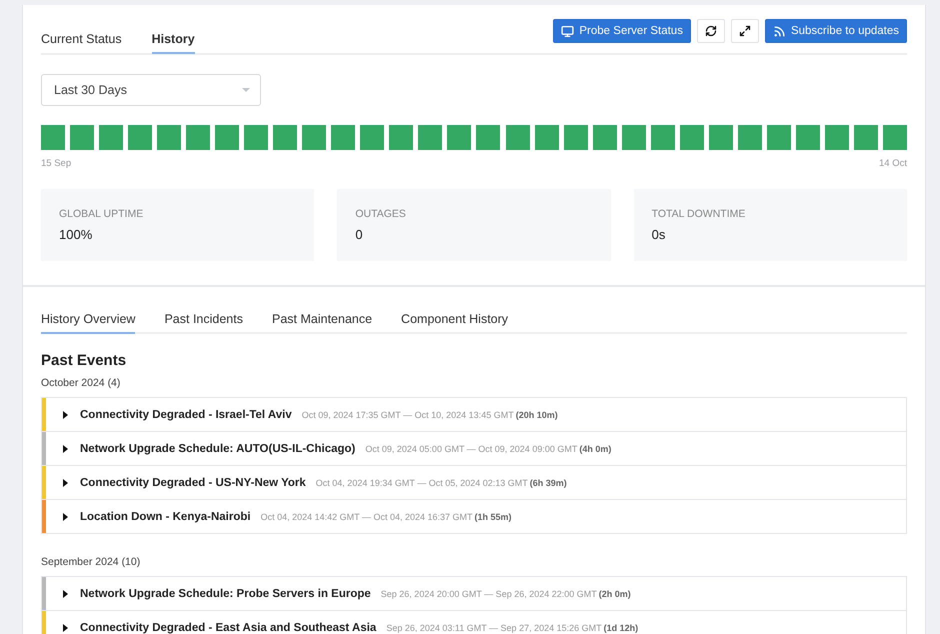  What do you see at coordinates (203, 323) in the screenshot?
I see `tab: Past Incidents` at bounding box center [203, 323].